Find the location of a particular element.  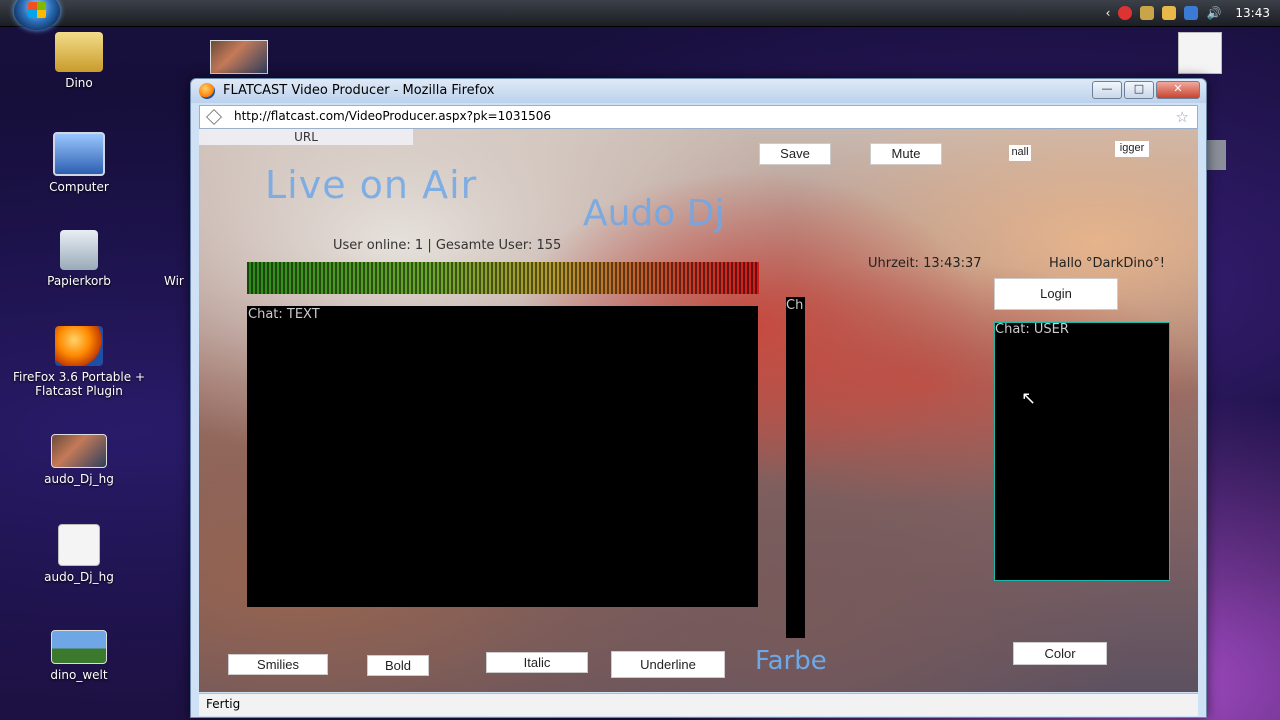

desktop-icon-label: Dino is located at coordinates (79, 83).